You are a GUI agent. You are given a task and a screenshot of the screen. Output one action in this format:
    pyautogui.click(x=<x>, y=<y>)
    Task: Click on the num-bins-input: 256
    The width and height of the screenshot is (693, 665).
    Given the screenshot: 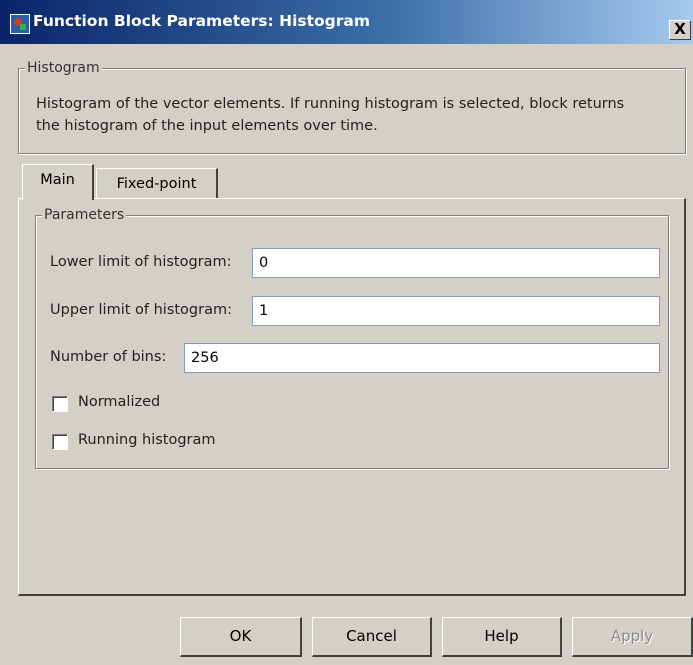 What is the action you would take?
    pyautogui.click(x=422, y=358)
    